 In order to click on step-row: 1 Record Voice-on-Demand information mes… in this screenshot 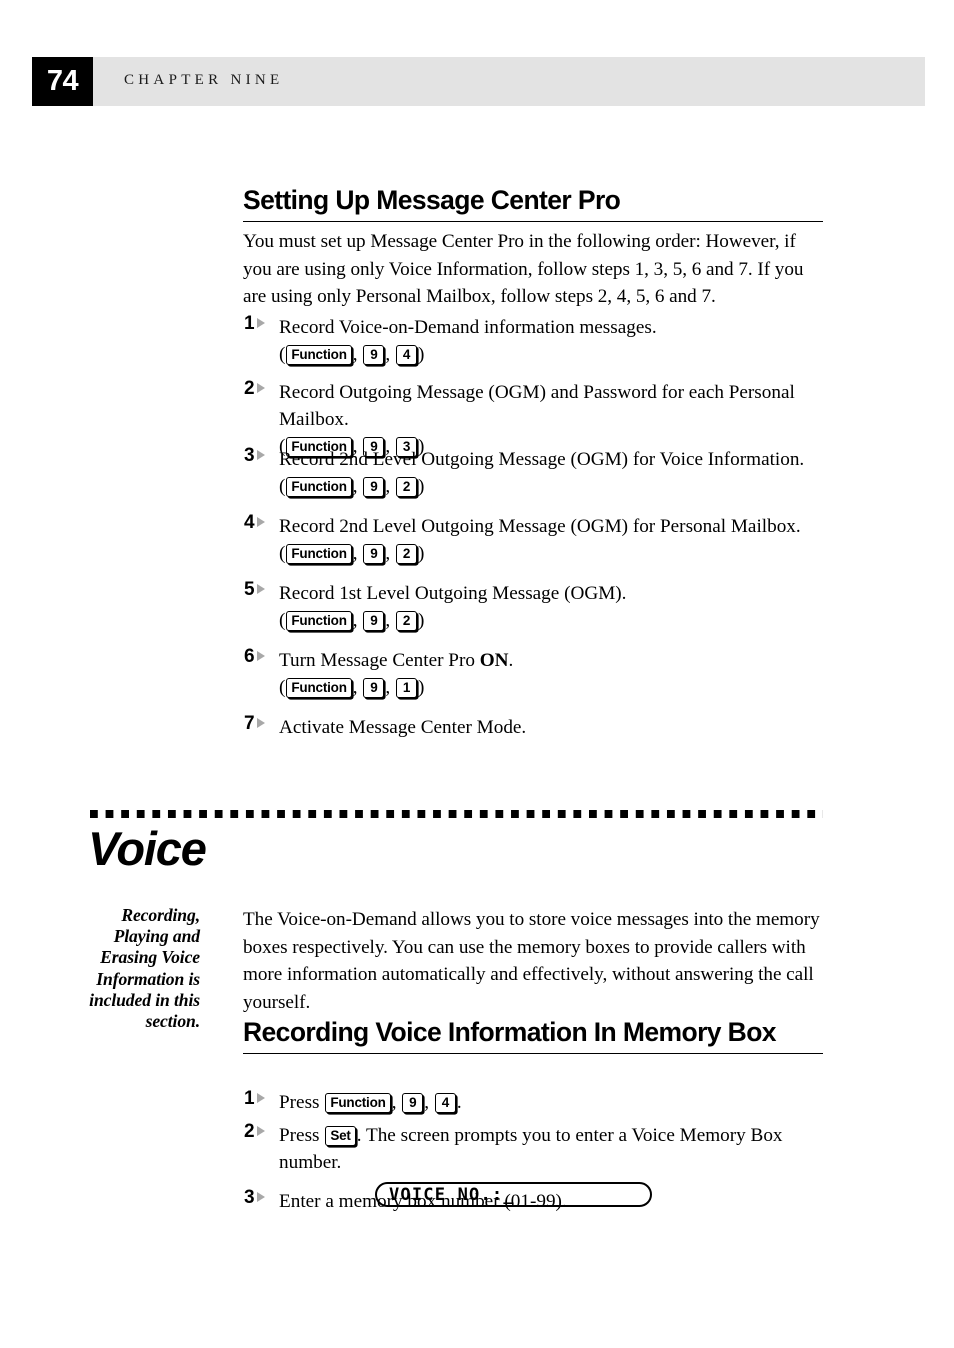, I will do `click(533, 327)`.